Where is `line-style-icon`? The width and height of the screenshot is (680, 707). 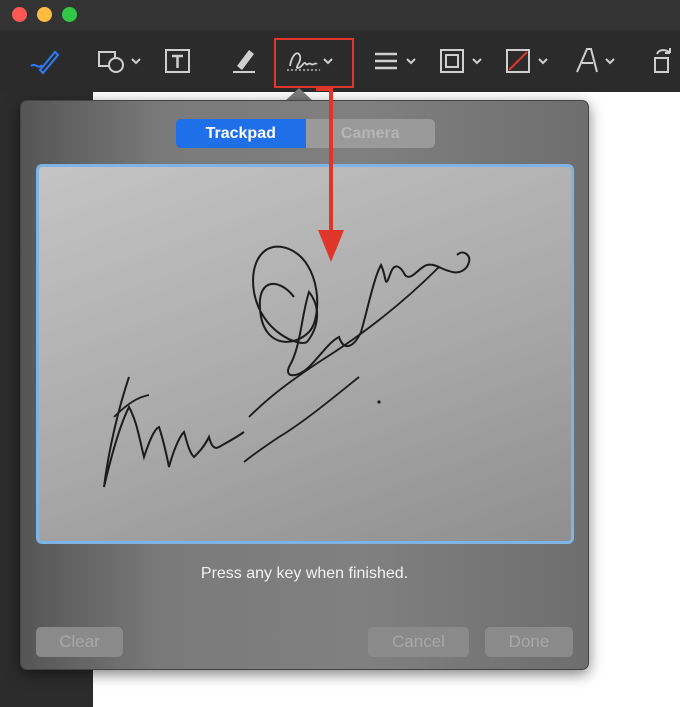
line-style-icon is located at coordinates (395, 61).